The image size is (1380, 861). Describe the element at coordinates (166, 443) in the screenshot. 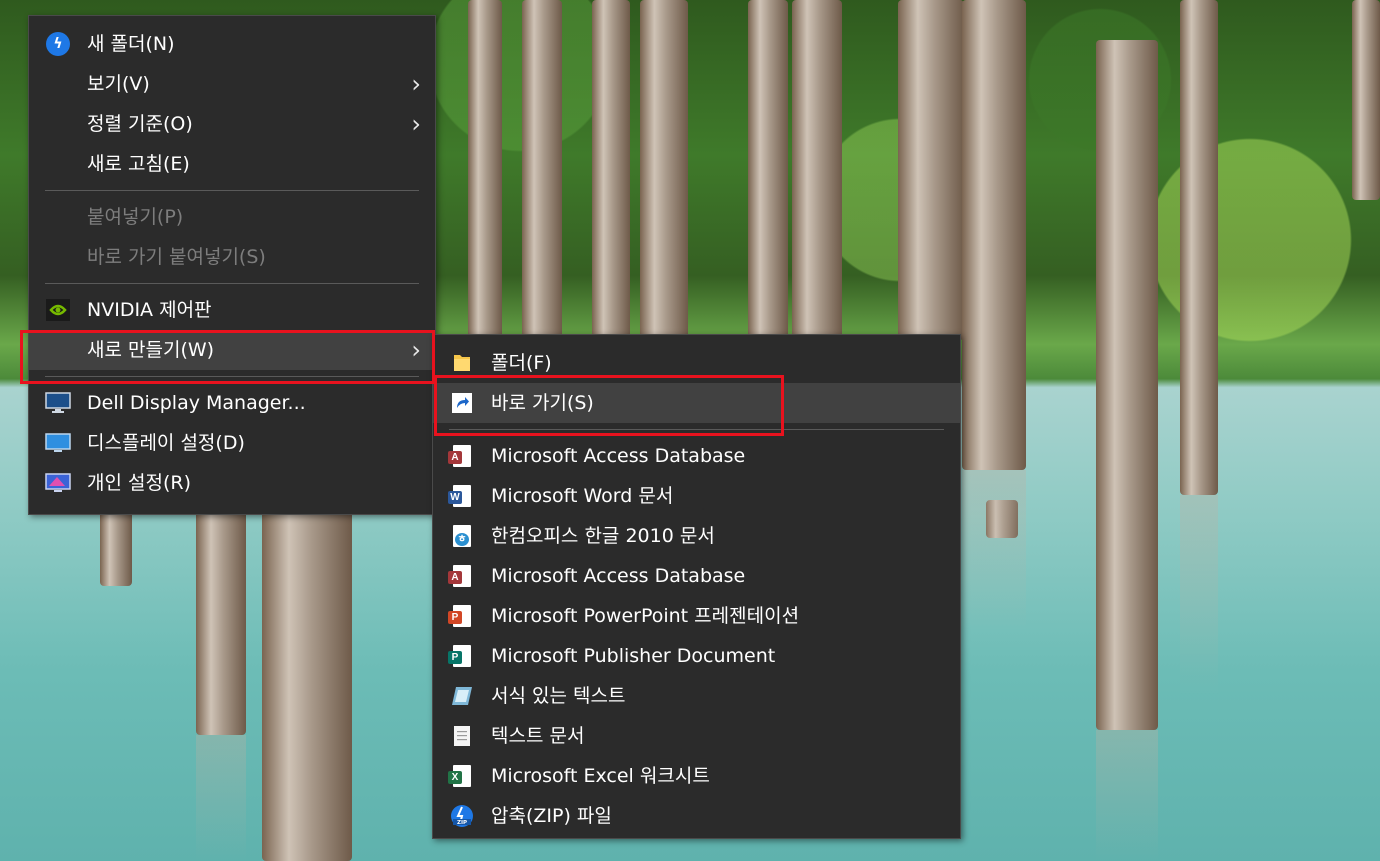

I see `menu-item-label: 디스플레이 설정(D)` at that location.